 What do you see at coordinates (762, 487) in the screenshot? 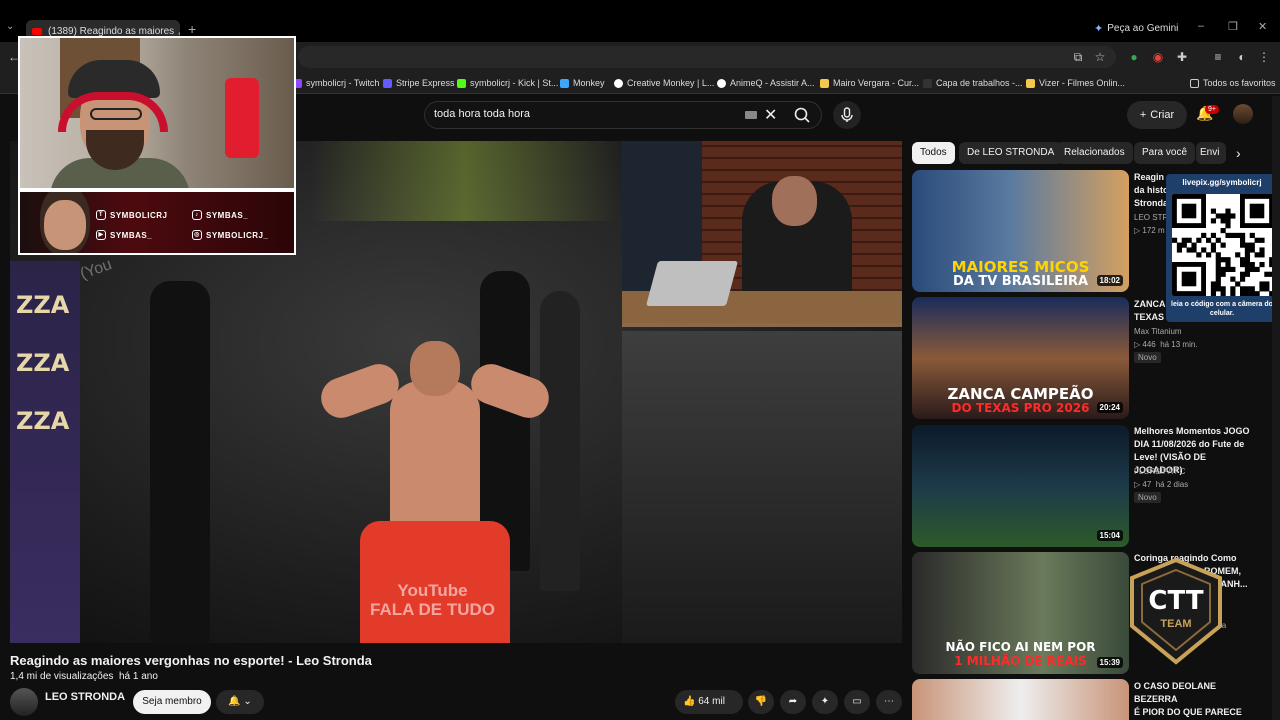
I see `crowd-area` at bounding box center [762, 487].